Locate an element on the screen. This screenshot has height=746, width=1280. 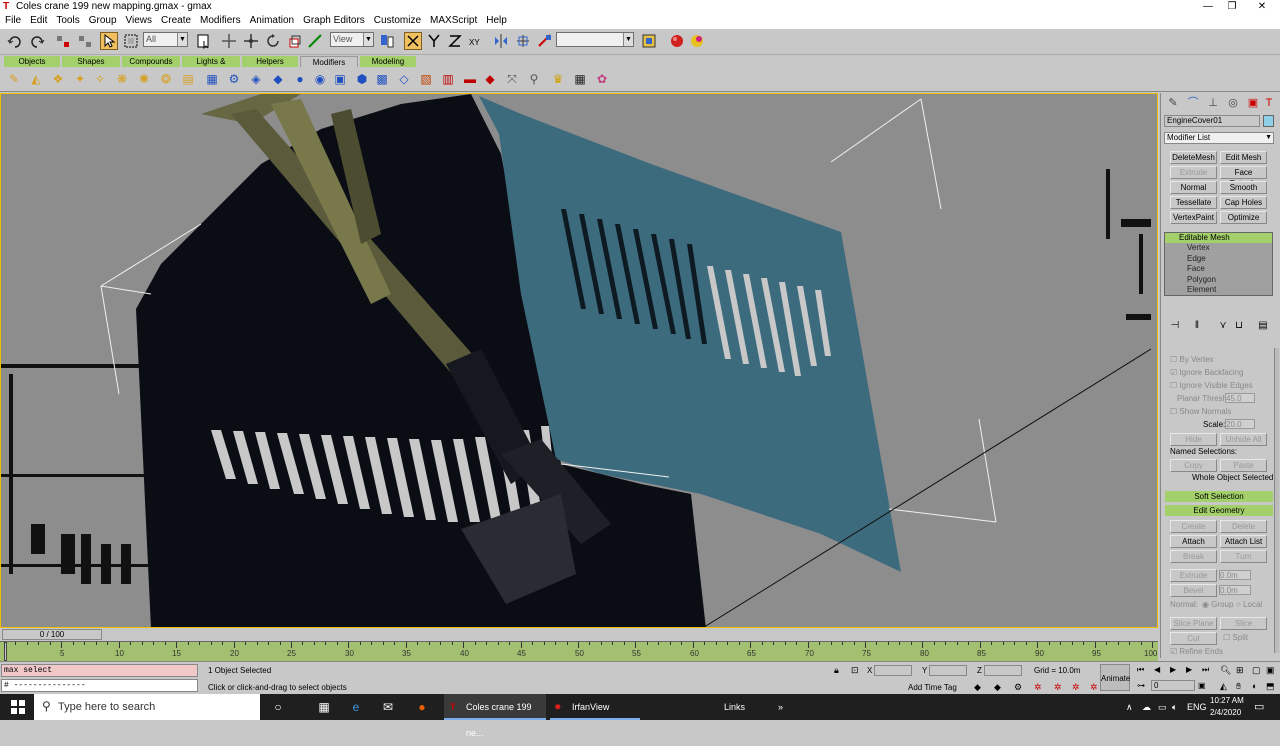
zoom-all-icon: ⊞ is located at coordinates (1240, 670).